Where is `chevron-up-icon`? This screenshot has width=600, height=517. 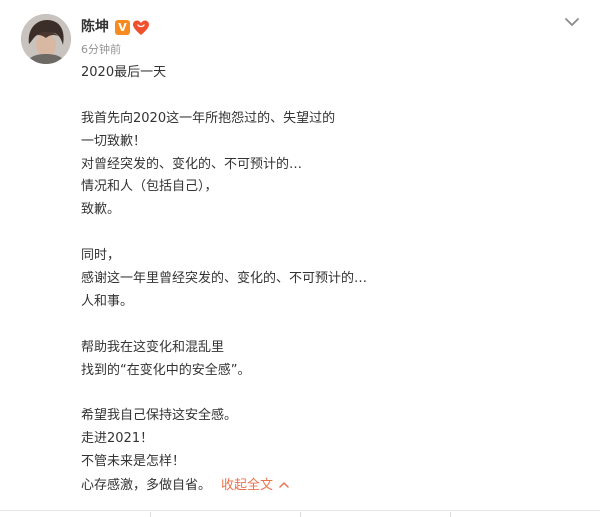 chevron-up-icon is located at coordinates (284, 485).